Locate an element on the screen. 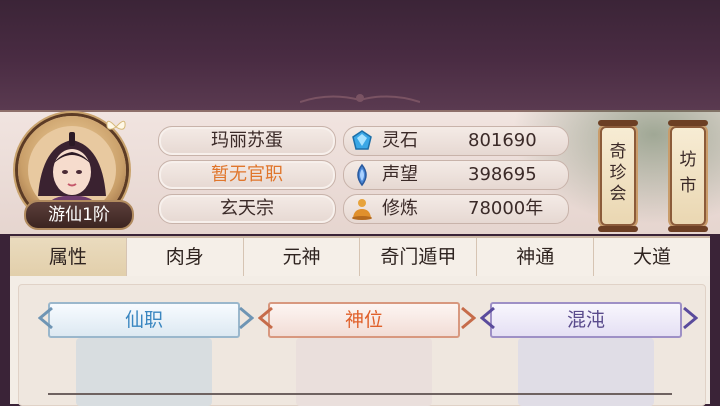  treasure-shop-label-1: 奇 is located at coordinates (618, 152).